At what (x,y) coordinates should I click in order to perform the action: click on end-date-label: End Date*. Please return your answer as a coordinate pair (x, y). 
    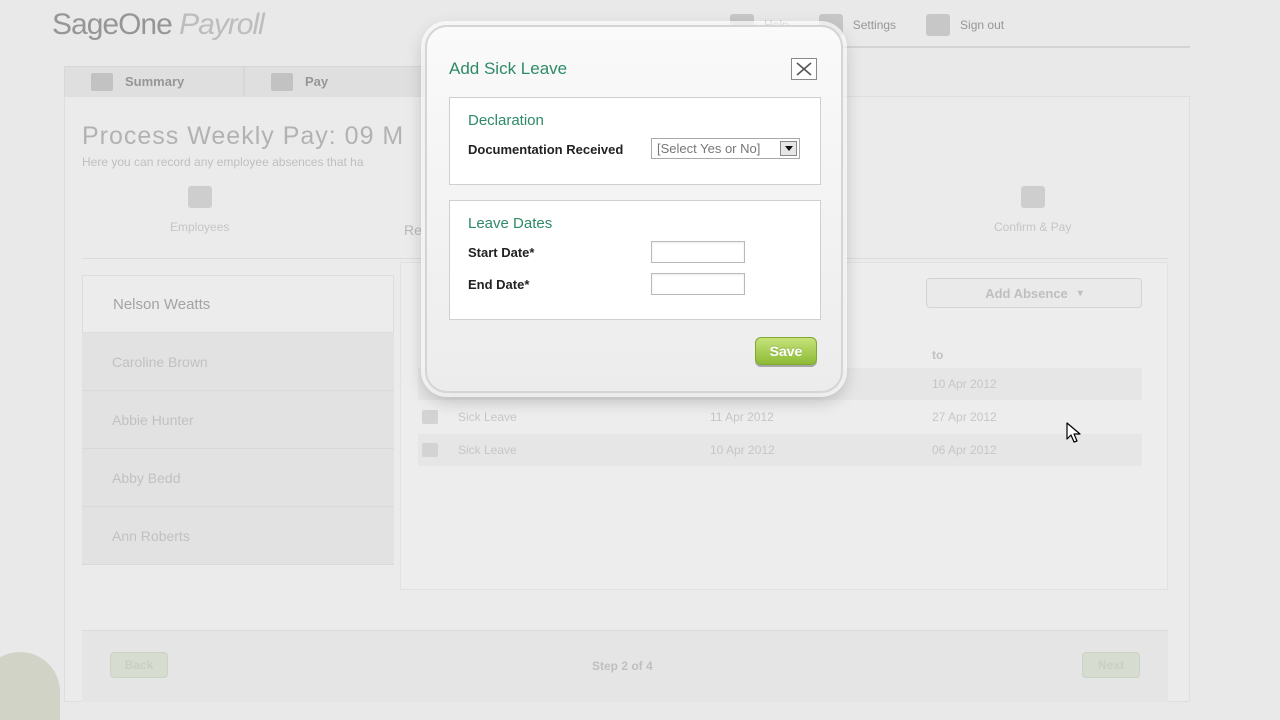
    Looking at the image, I should click on (499, 284).